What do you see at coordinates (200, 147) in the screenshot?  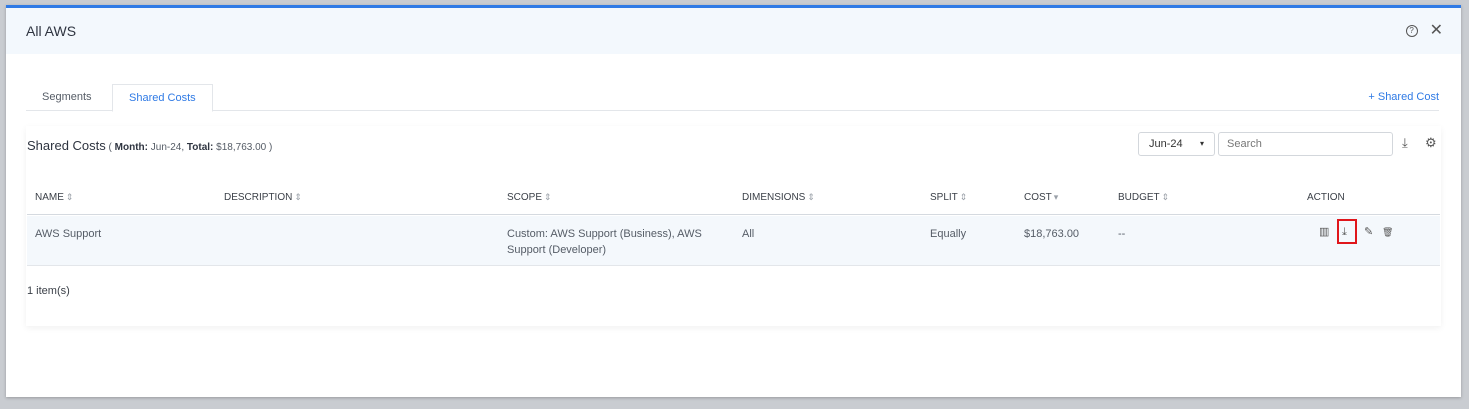 I see `total-label: Total:` at bounding box center [200, 147].